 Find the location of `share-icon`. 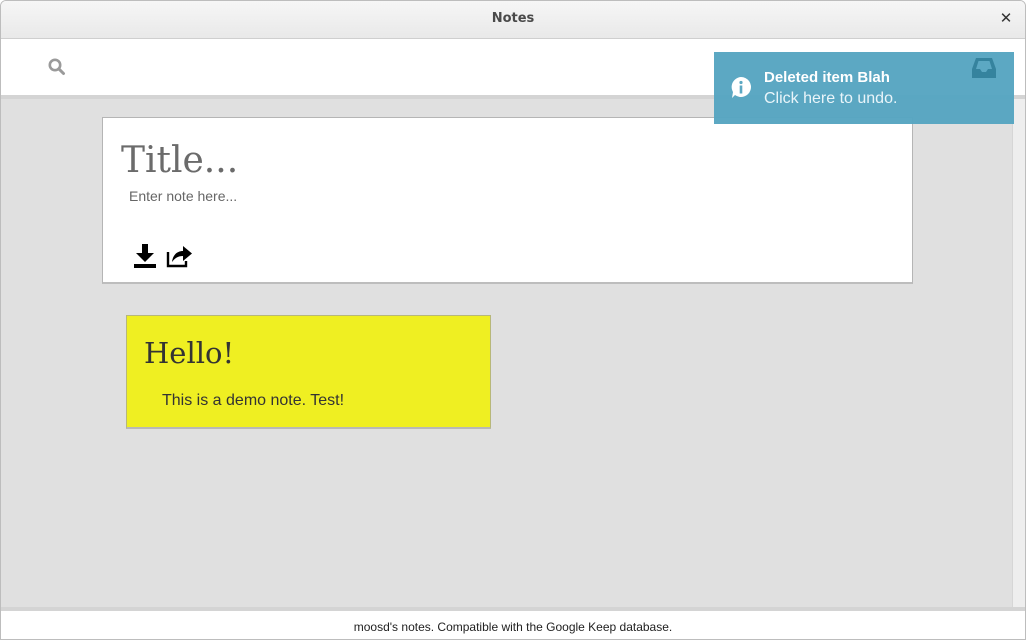

share-icon is located at coordinates (179, 257).